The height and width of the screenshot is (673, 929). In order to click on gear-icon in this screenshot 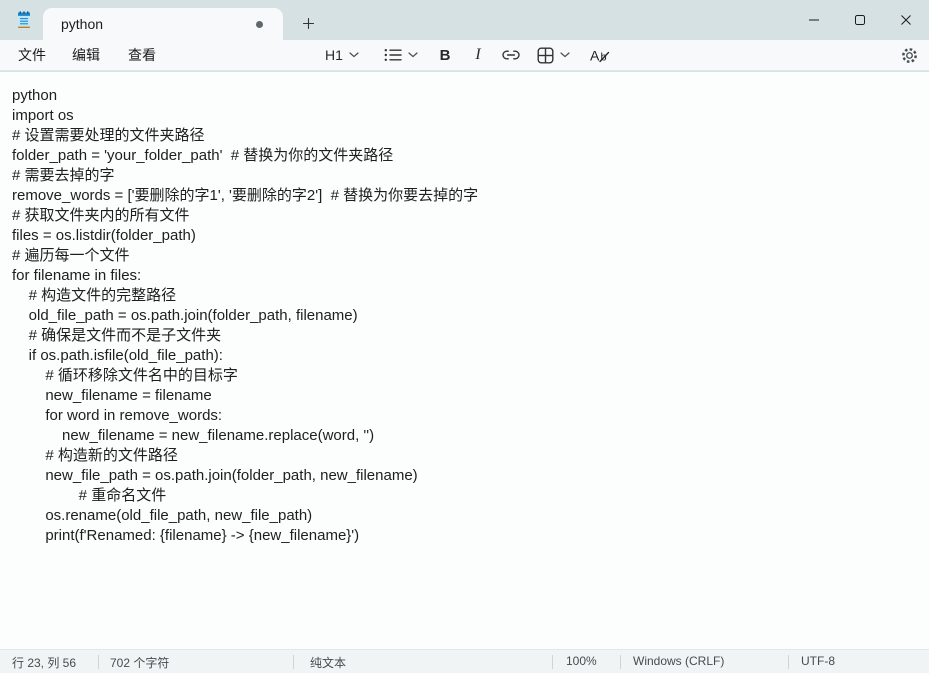, I will do `click(909, 55)`.